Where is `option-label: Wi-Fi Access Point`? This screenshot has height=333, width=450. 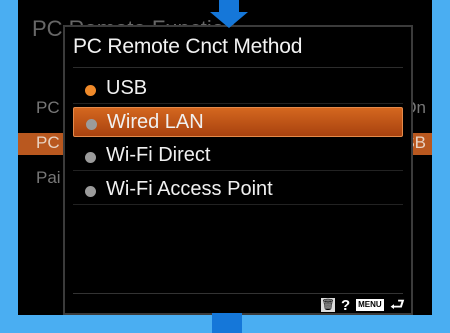
option-label: Wi-Fi Access Point is located at coordinates (189, 189).